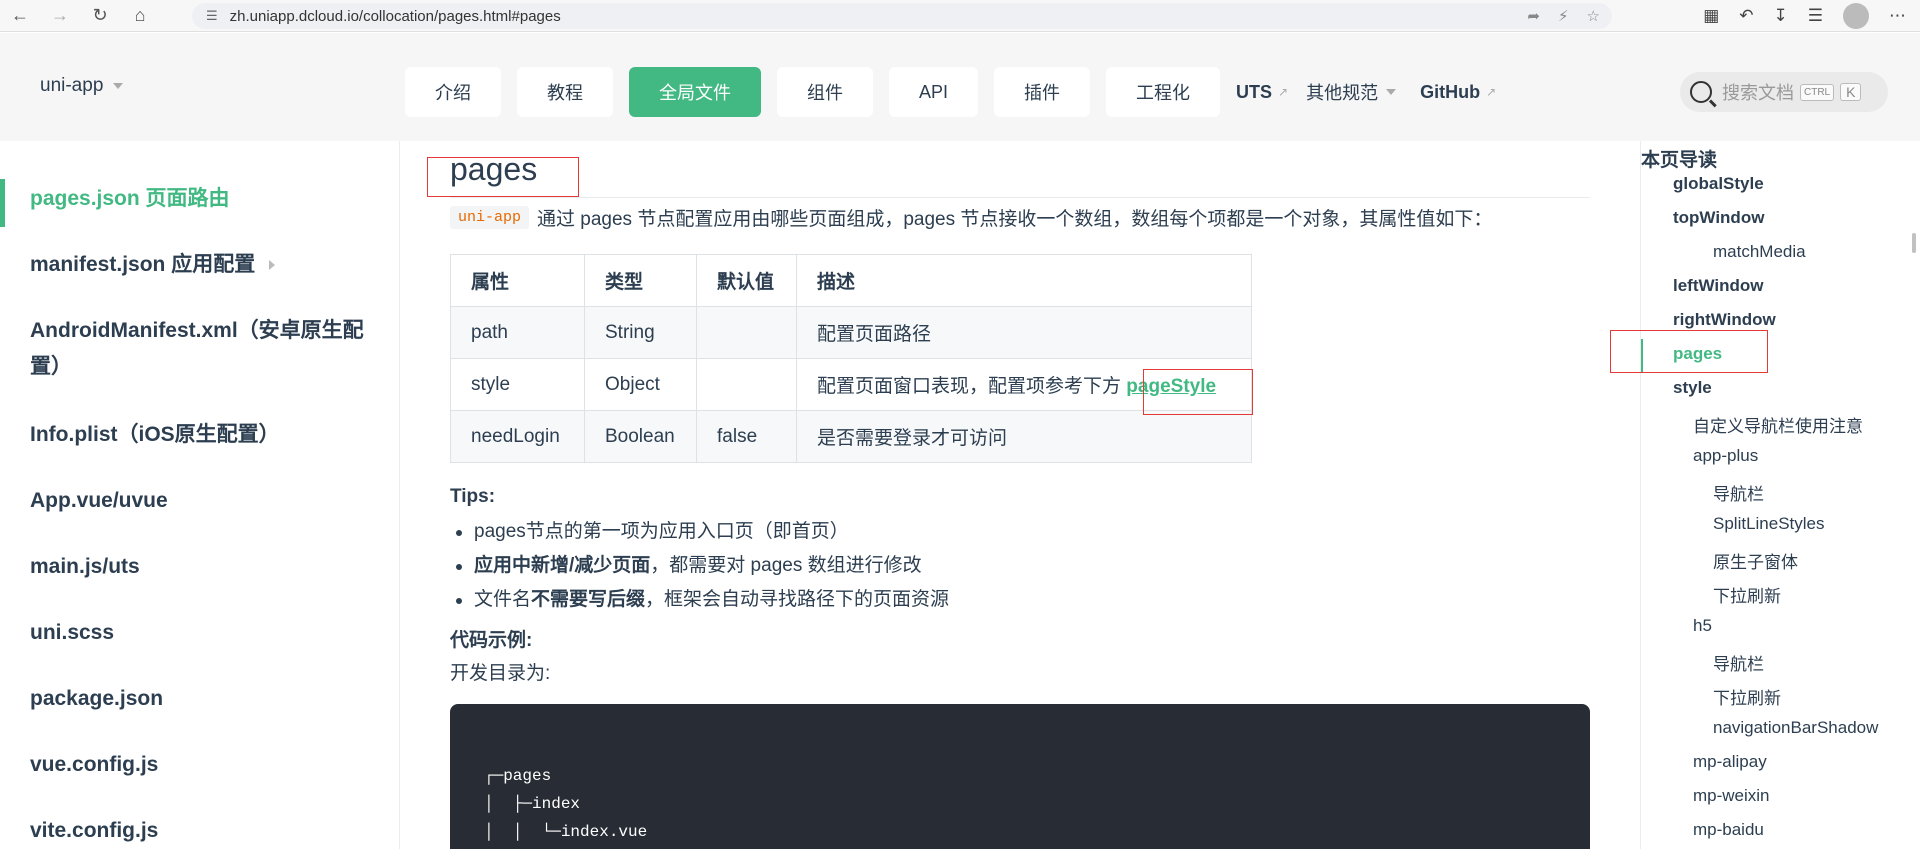 This screenshot has width=1920, height=849. What do you see at coordinates (1163, 92) in the screenshot?
I see `nav-engineering: 工程化` at bounding box center [1163, 92].